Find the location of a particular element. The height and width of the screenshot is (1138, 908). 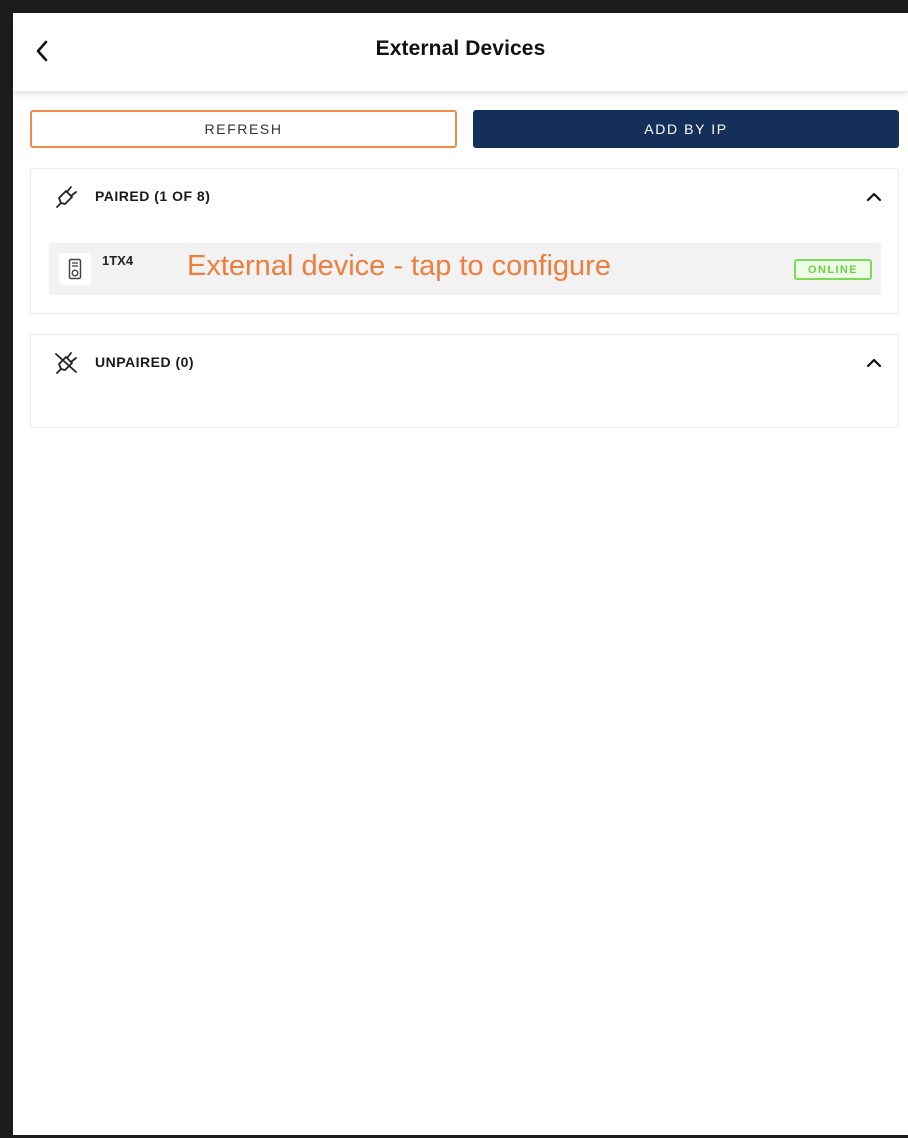

top-app-bar: External Devices is located at coordinates (460, 52).